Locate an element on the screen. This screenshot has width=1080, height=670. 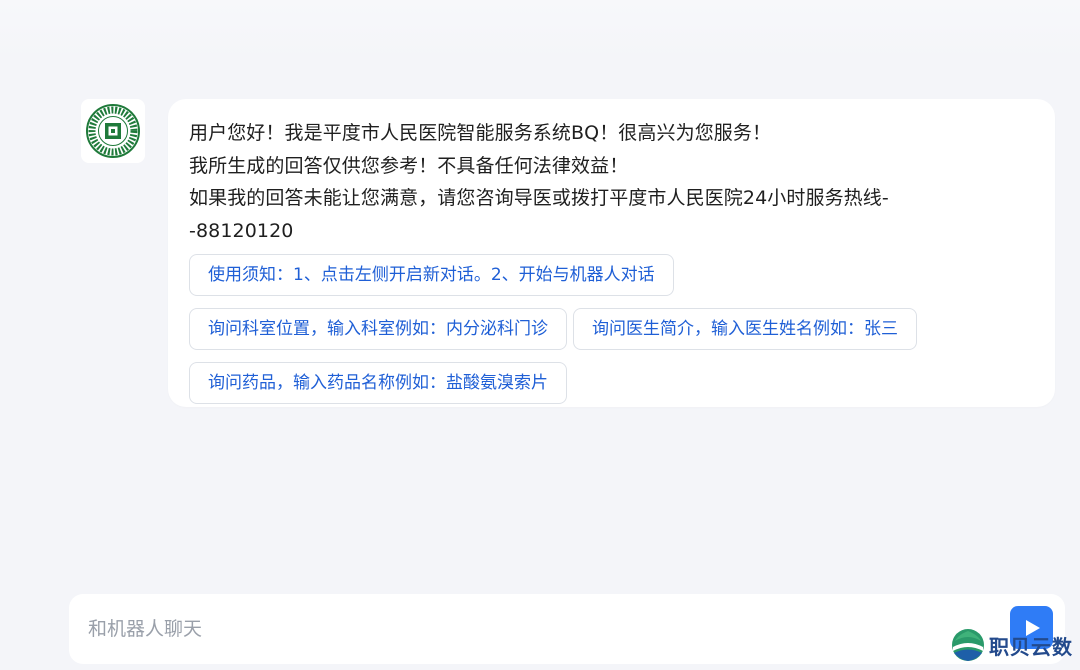
bot-avatar is located at coordinates (113, 131).